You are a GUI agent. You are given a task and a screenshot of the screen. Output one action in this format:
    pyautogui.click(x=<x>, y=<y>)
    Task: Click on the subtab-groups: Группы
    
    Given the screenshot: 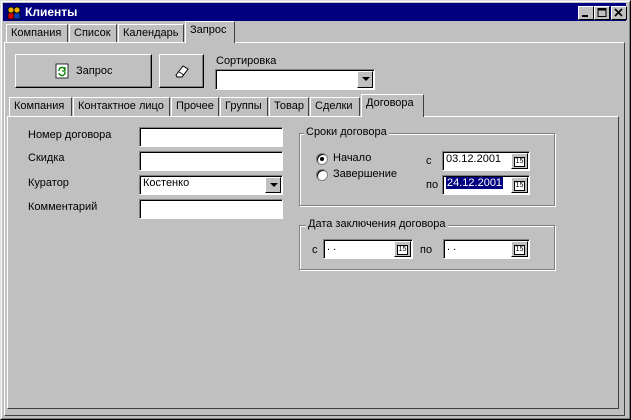 What is the action you would take?
    pyautogui.click(x=244, y=106)
    